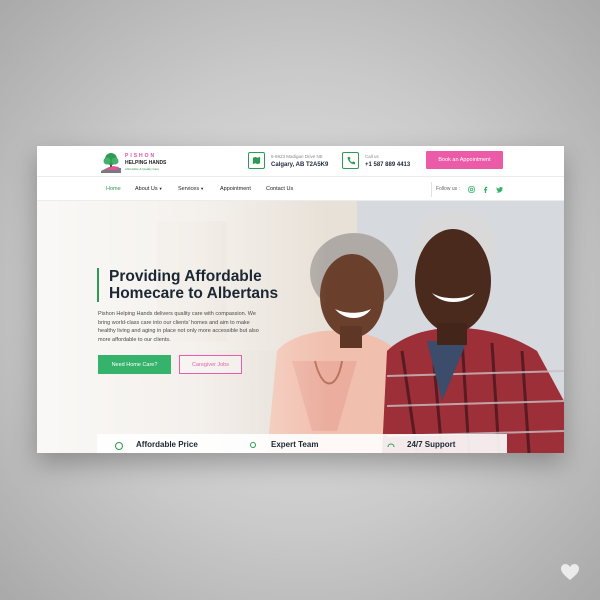 This screenshot has height=600, width=600. I want to click on title-accent-bar, so click(98, 285).